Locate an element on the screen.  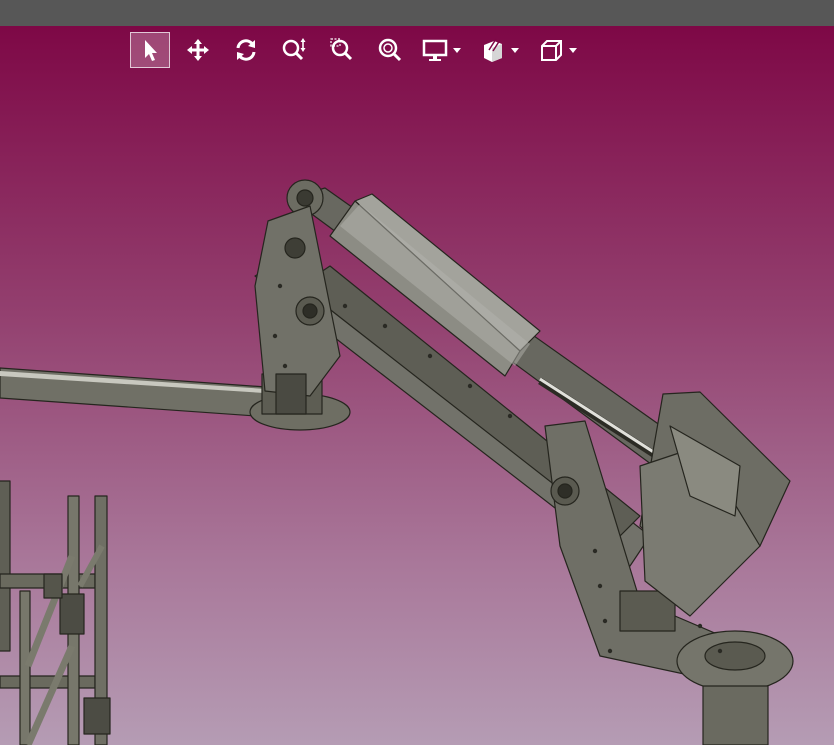
end-effector-plate is located at coordinates (715, 504).